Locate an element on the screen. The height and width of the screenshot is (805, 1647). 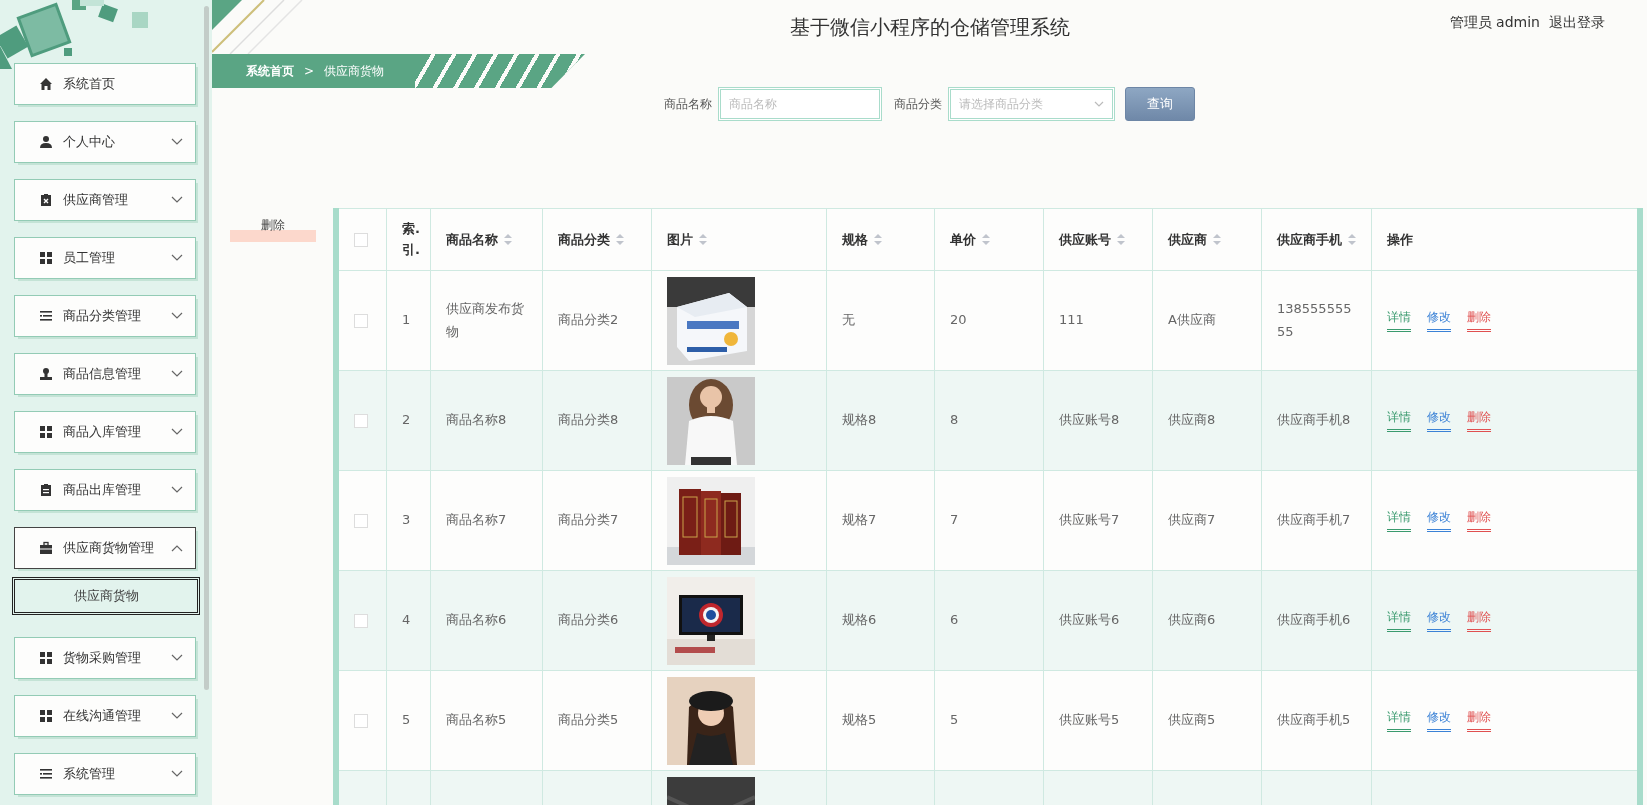
column-header: 供应商 is located at coordinates (1187, 239).